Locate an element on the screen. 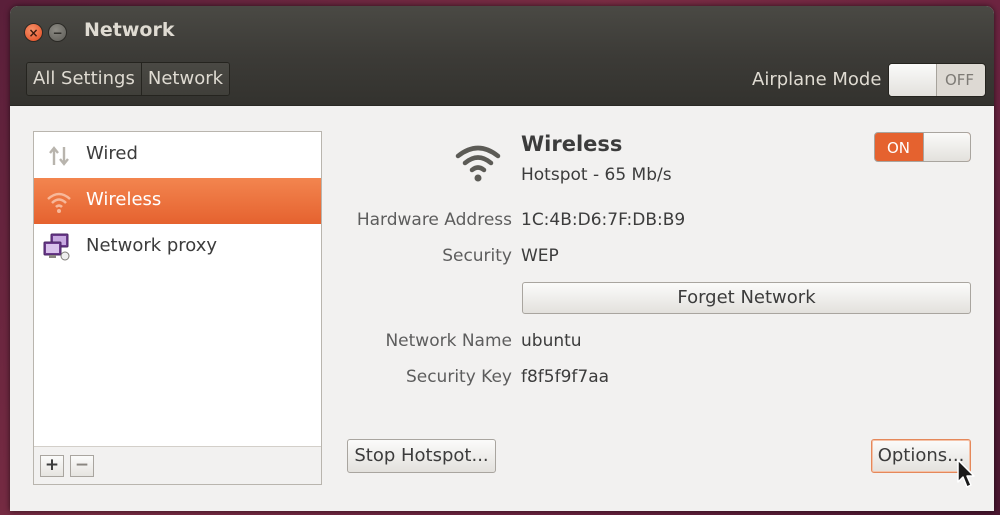 This screenshot has height=515, width=1000. wireless-power-switch: ON is located at coordinates (922, 147).